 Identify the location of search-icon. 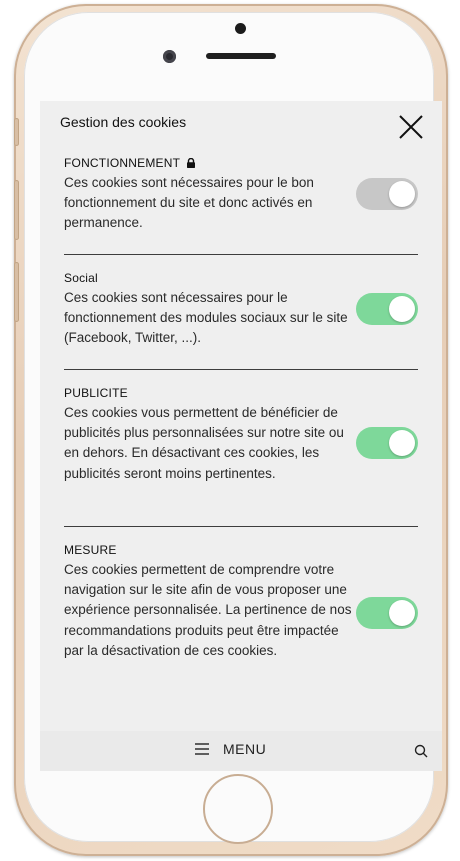
(421, 751).